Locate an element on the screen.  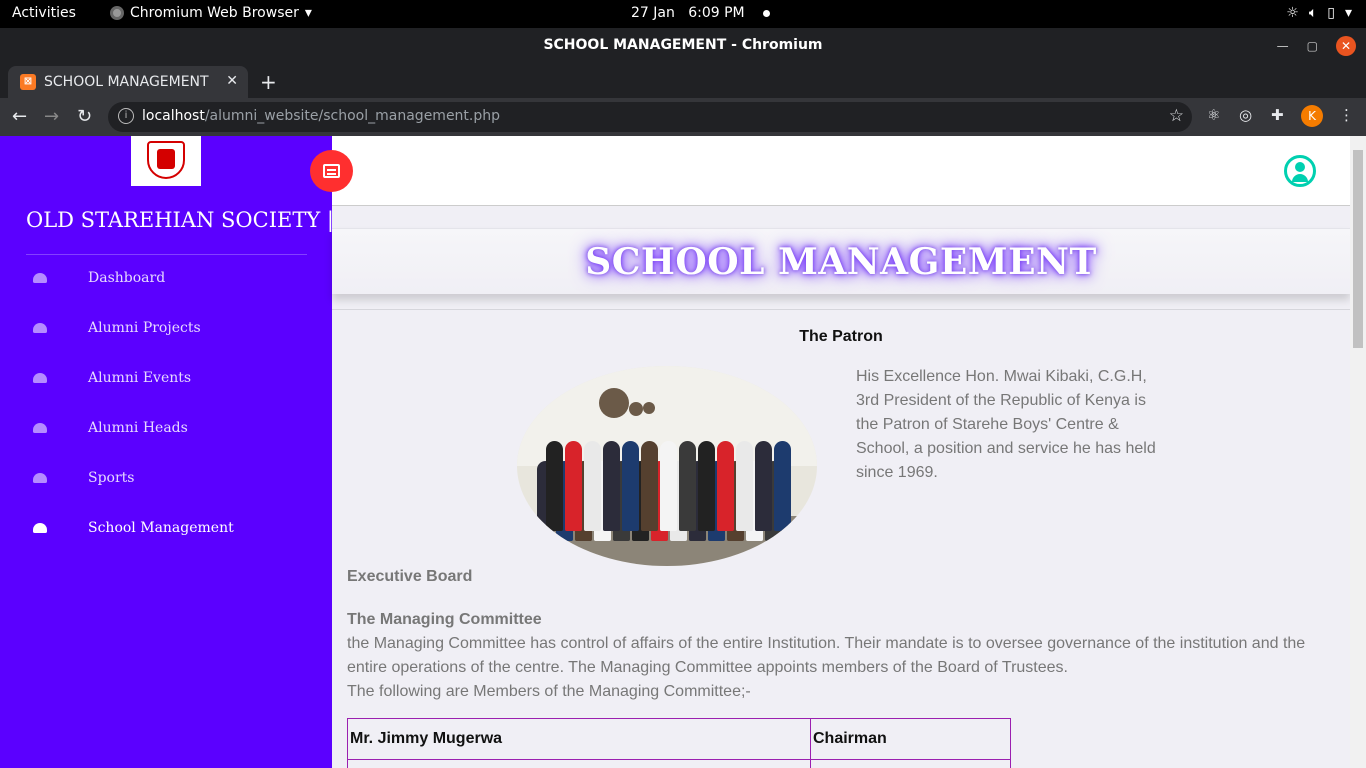
photo-crowd is located at coordinates (667, 486).